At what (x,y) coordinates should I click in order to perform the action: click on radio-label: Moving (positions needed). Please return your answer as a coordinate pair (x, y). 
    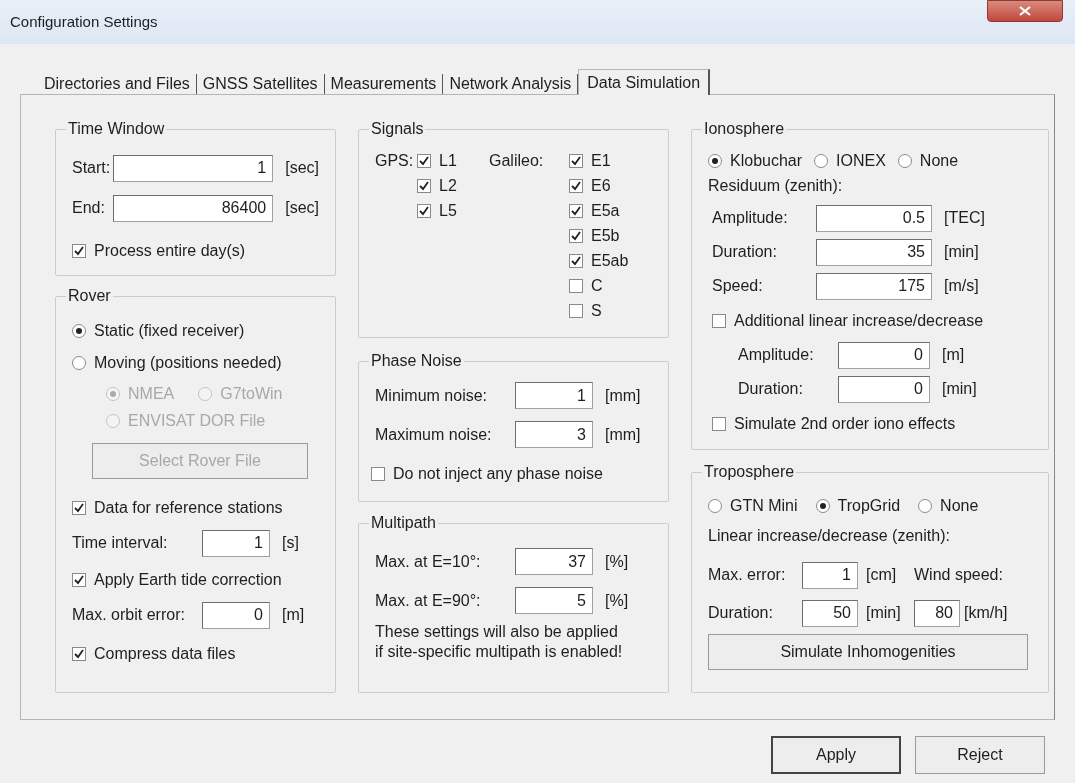
    Looking at the image, I should click on (188, 363).